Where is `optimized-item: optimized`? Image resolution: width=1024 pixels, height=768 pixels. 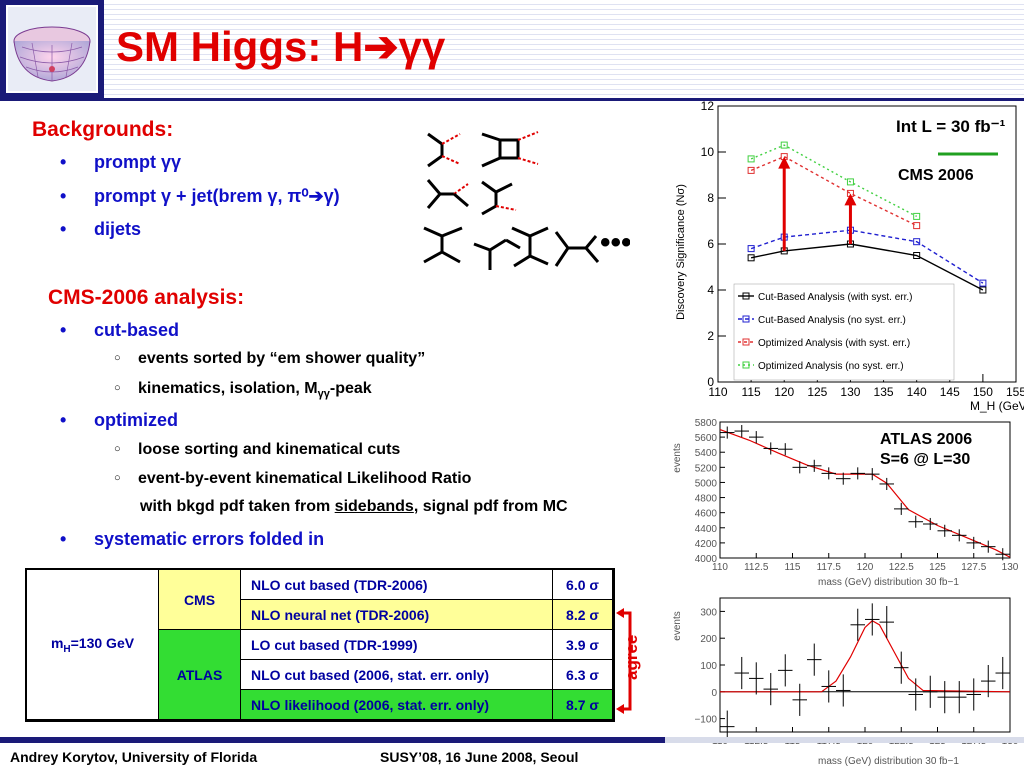
optimized-item: optimized is located at coordinates (136, 420).